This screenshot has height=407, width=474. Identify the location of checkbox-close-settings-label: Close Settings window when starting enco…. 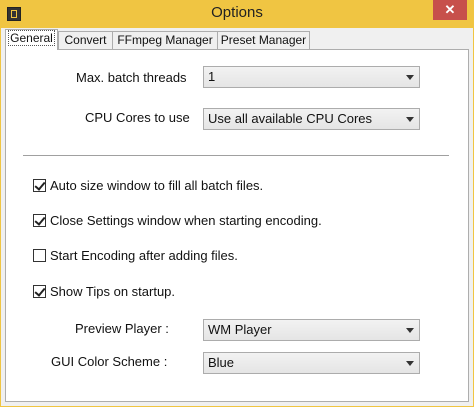
(186, 220).